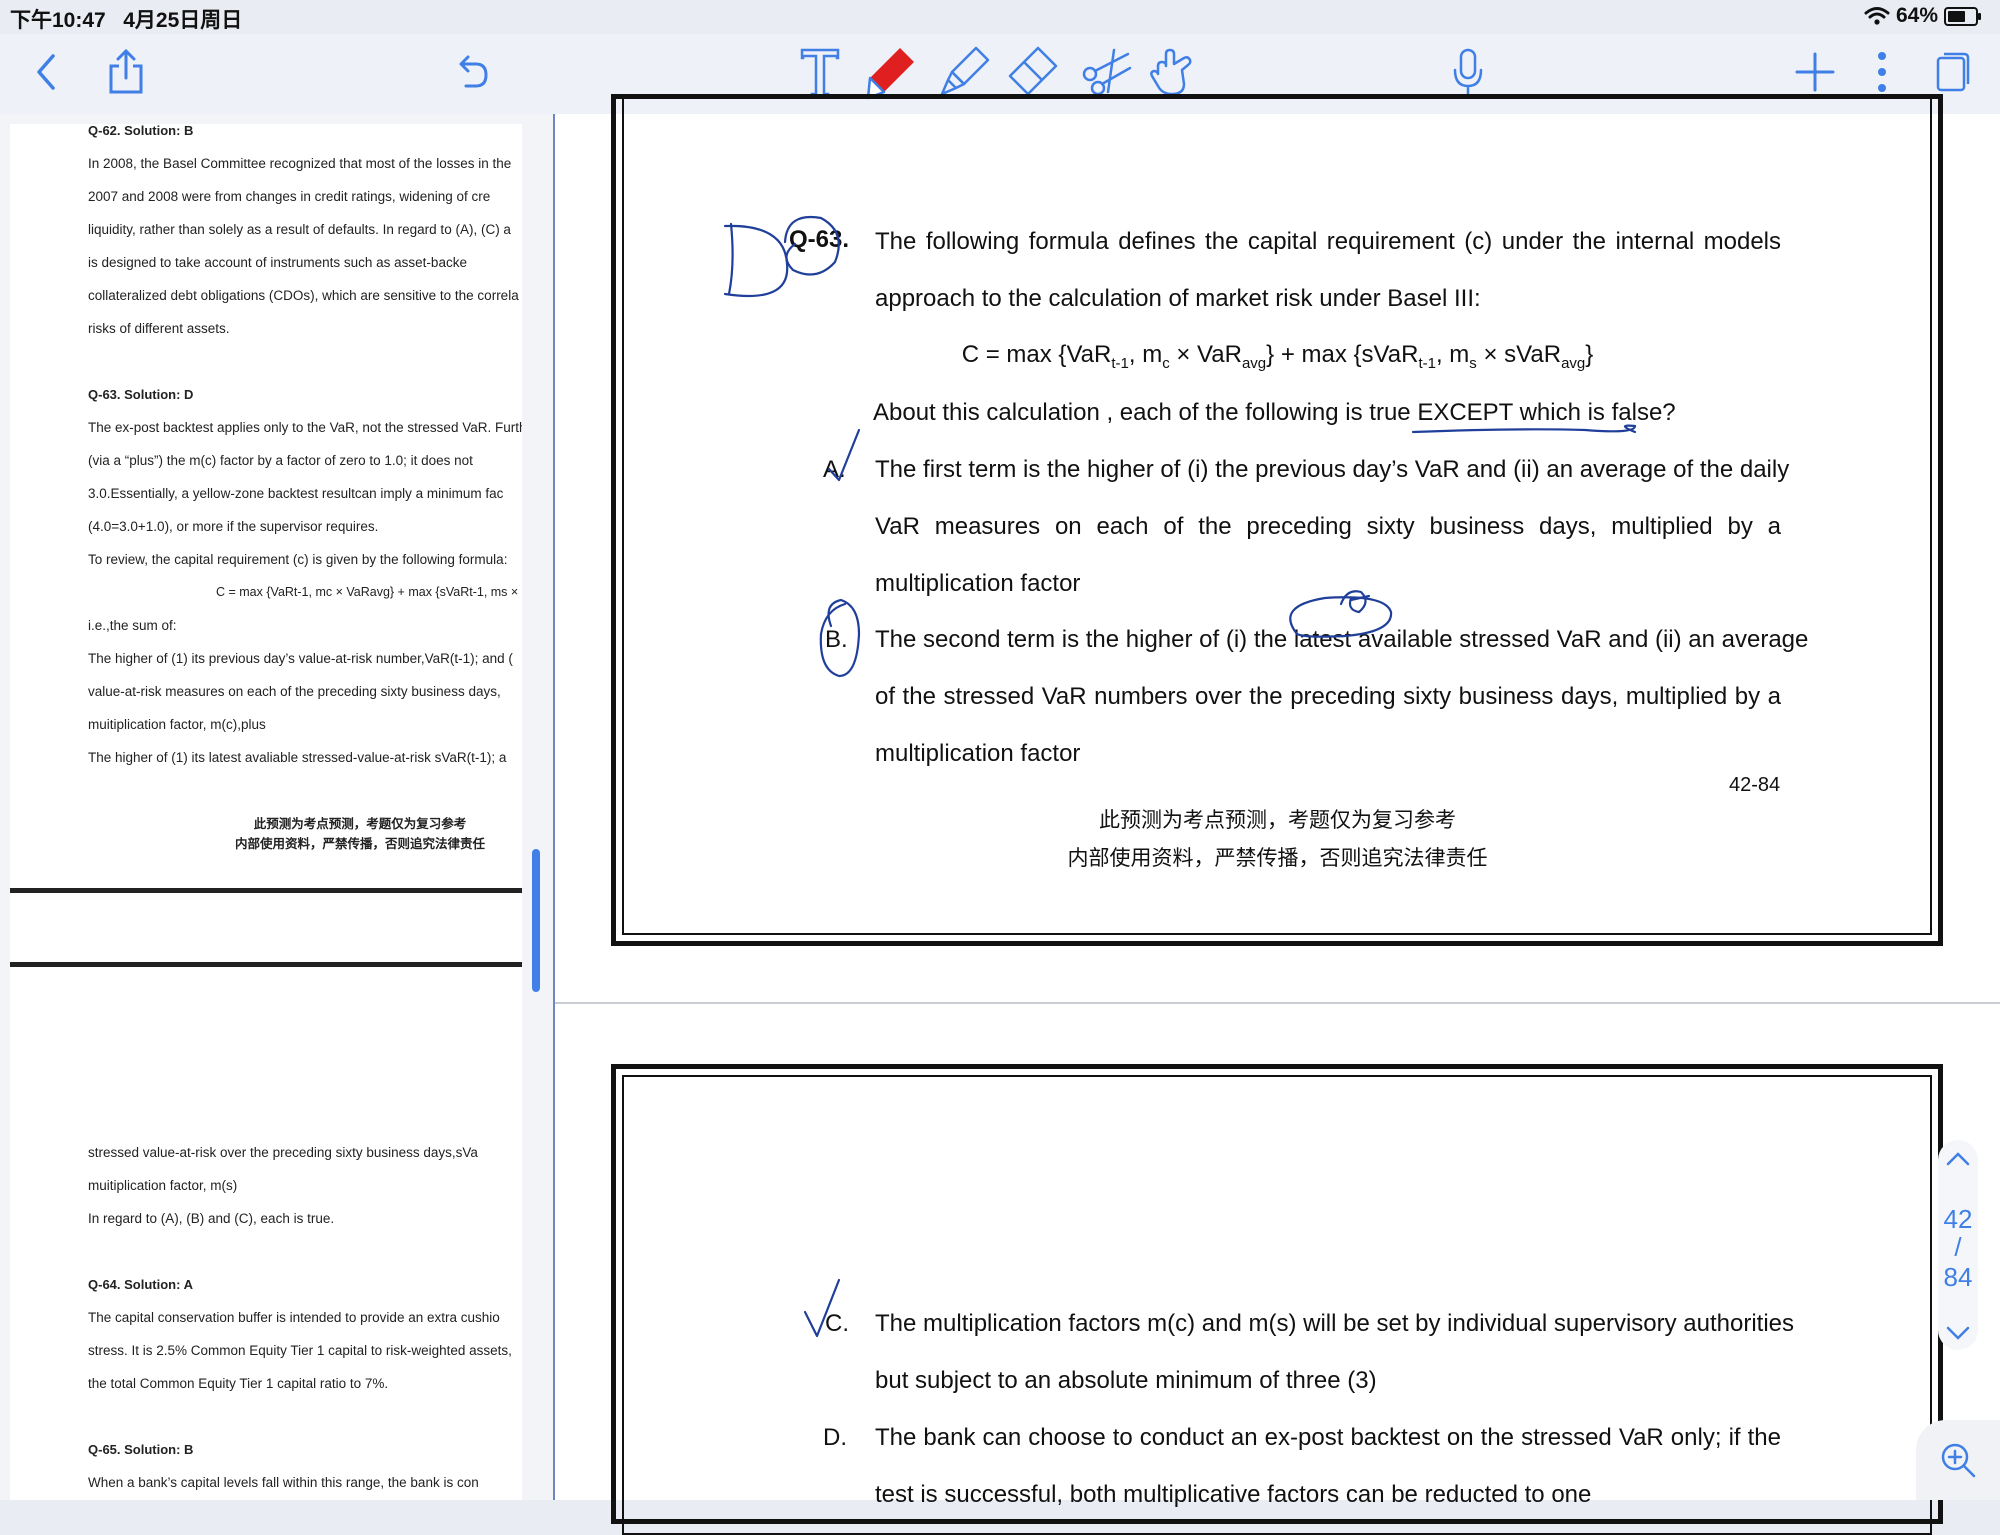 The height and width of the screenshot is (1535, 2000). What do you see at coordinates (835, 1437) in the screenshot?
I see `option-d-letter: D.` at bounding box center [835, 1437].